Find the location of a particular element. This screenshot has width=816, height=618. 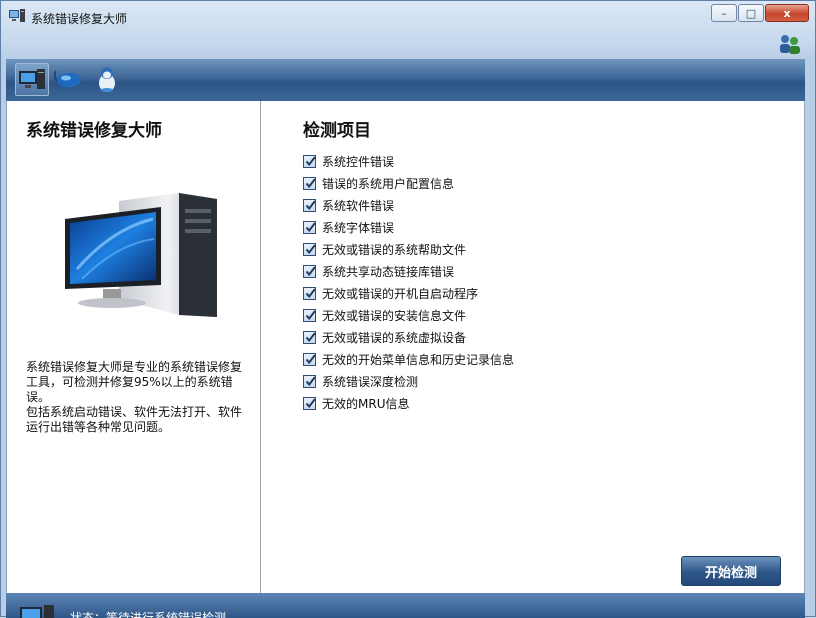

toolbar-computer-button is located at coordinates (32, 79).